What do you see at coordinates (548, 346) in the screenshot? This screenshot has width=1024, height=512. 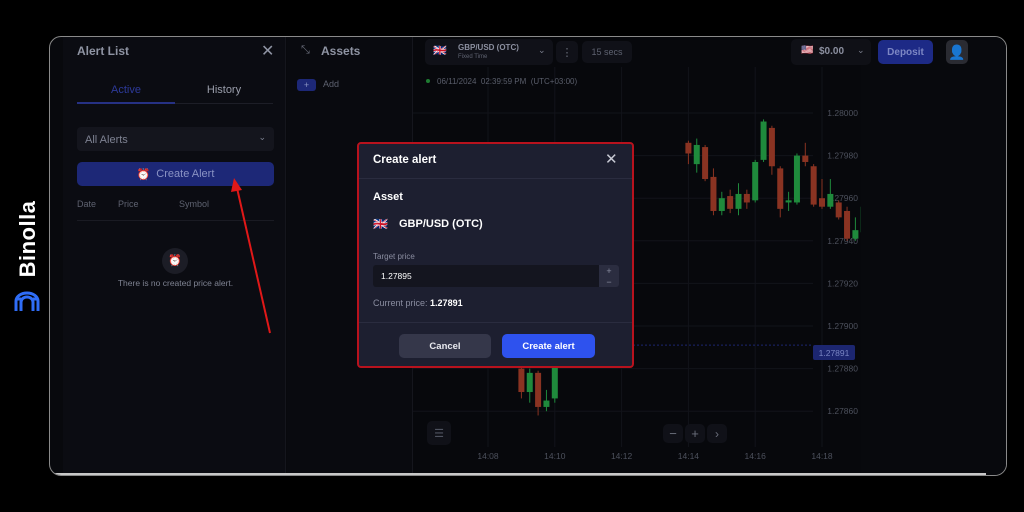 I see `confirm-create-alert-button: Create alert` at bounding box center [548, 346].